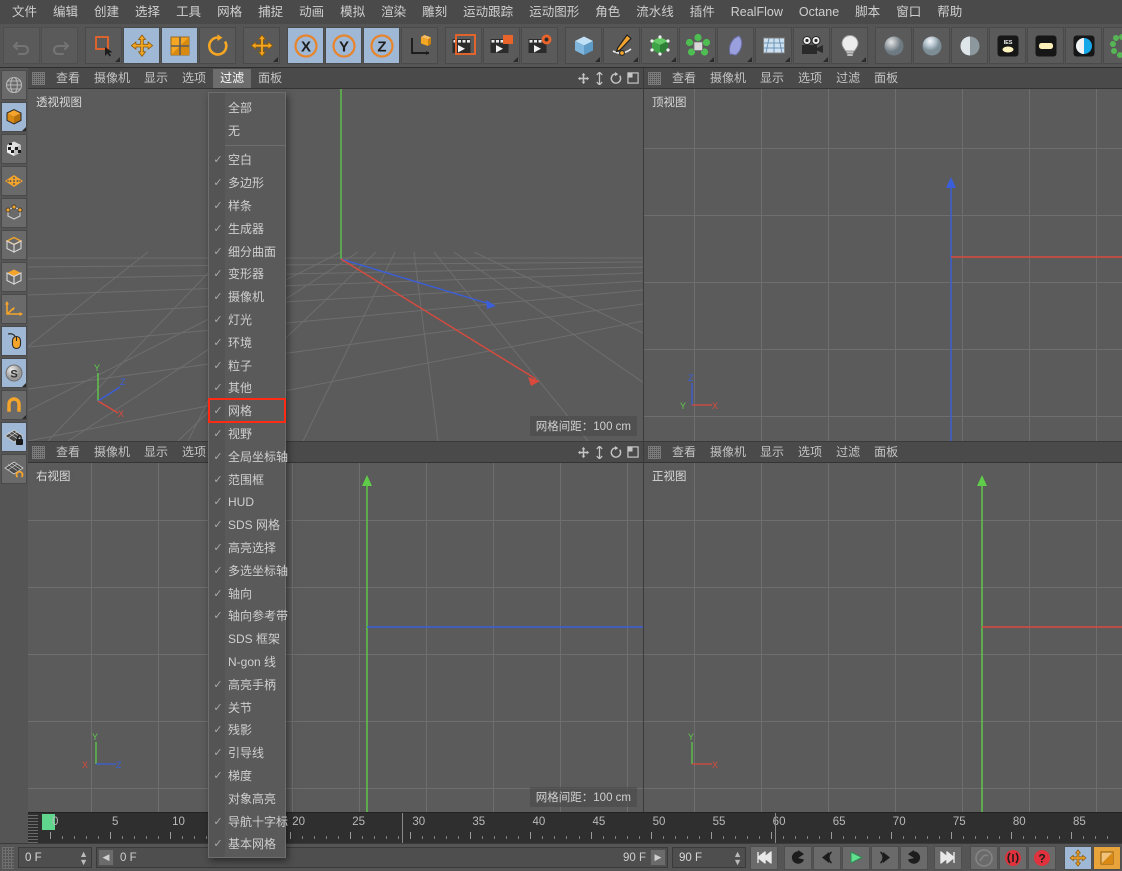  I want to click on menu-item-5: 网格, so click(229, 12).